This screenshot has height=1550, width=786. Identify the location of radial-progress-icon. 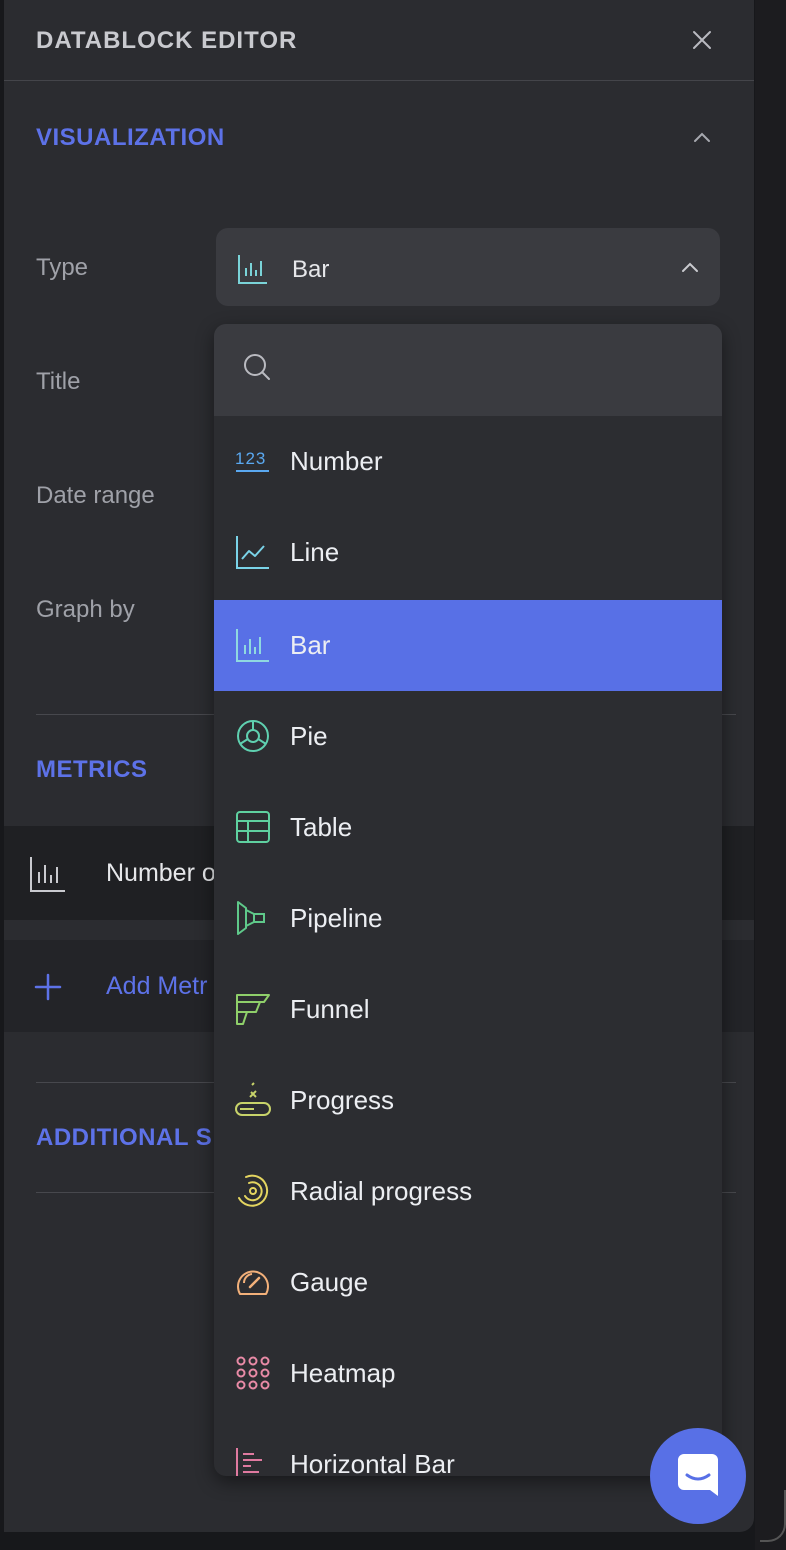
(253, 1190).